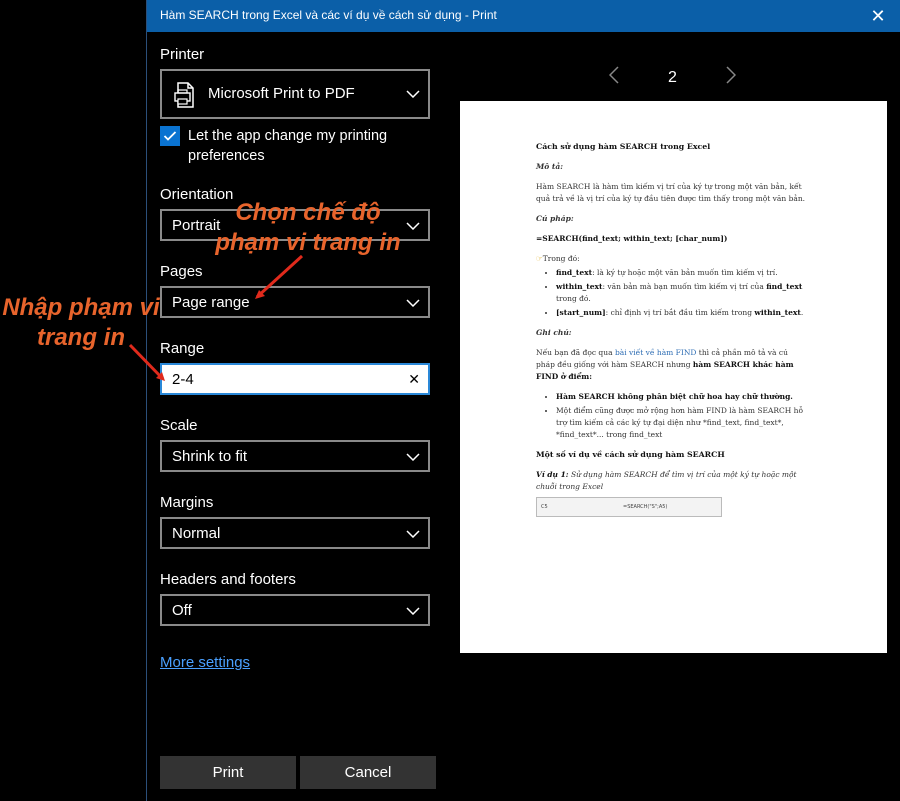 The width and height of the screenshot is (900, 801). Describe the element at coordinates (279, 276) in the screenshot. I see `arrow-pages-mode` at that location.